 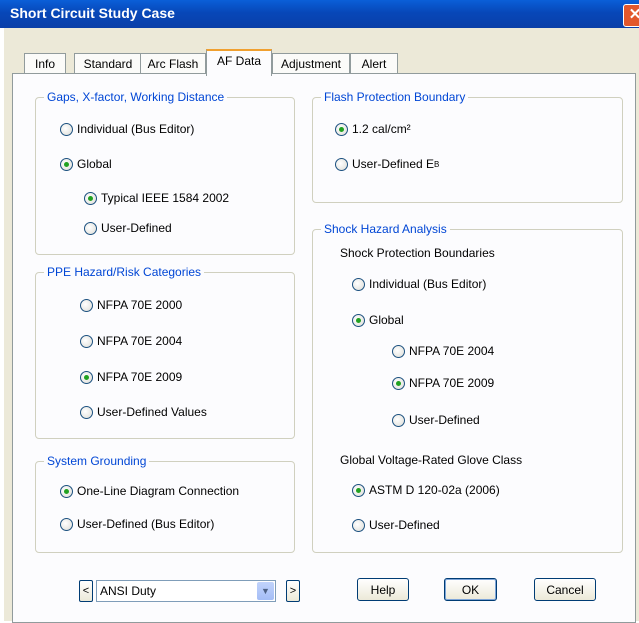 I want to click on chevron-down-icon: ▼, so click(x=265, y=591).